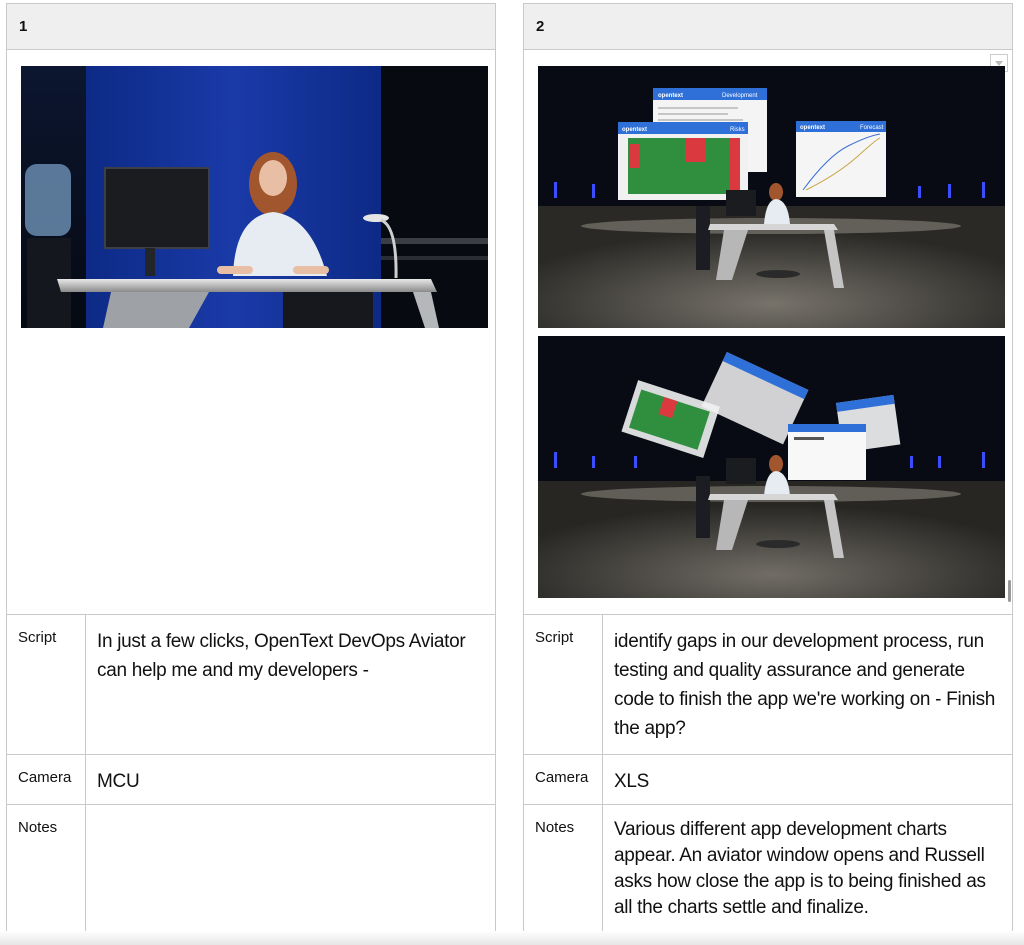 The width and height of the screenshot is (1024, 945). I want to click on bottom-fade, so click(512, 938).